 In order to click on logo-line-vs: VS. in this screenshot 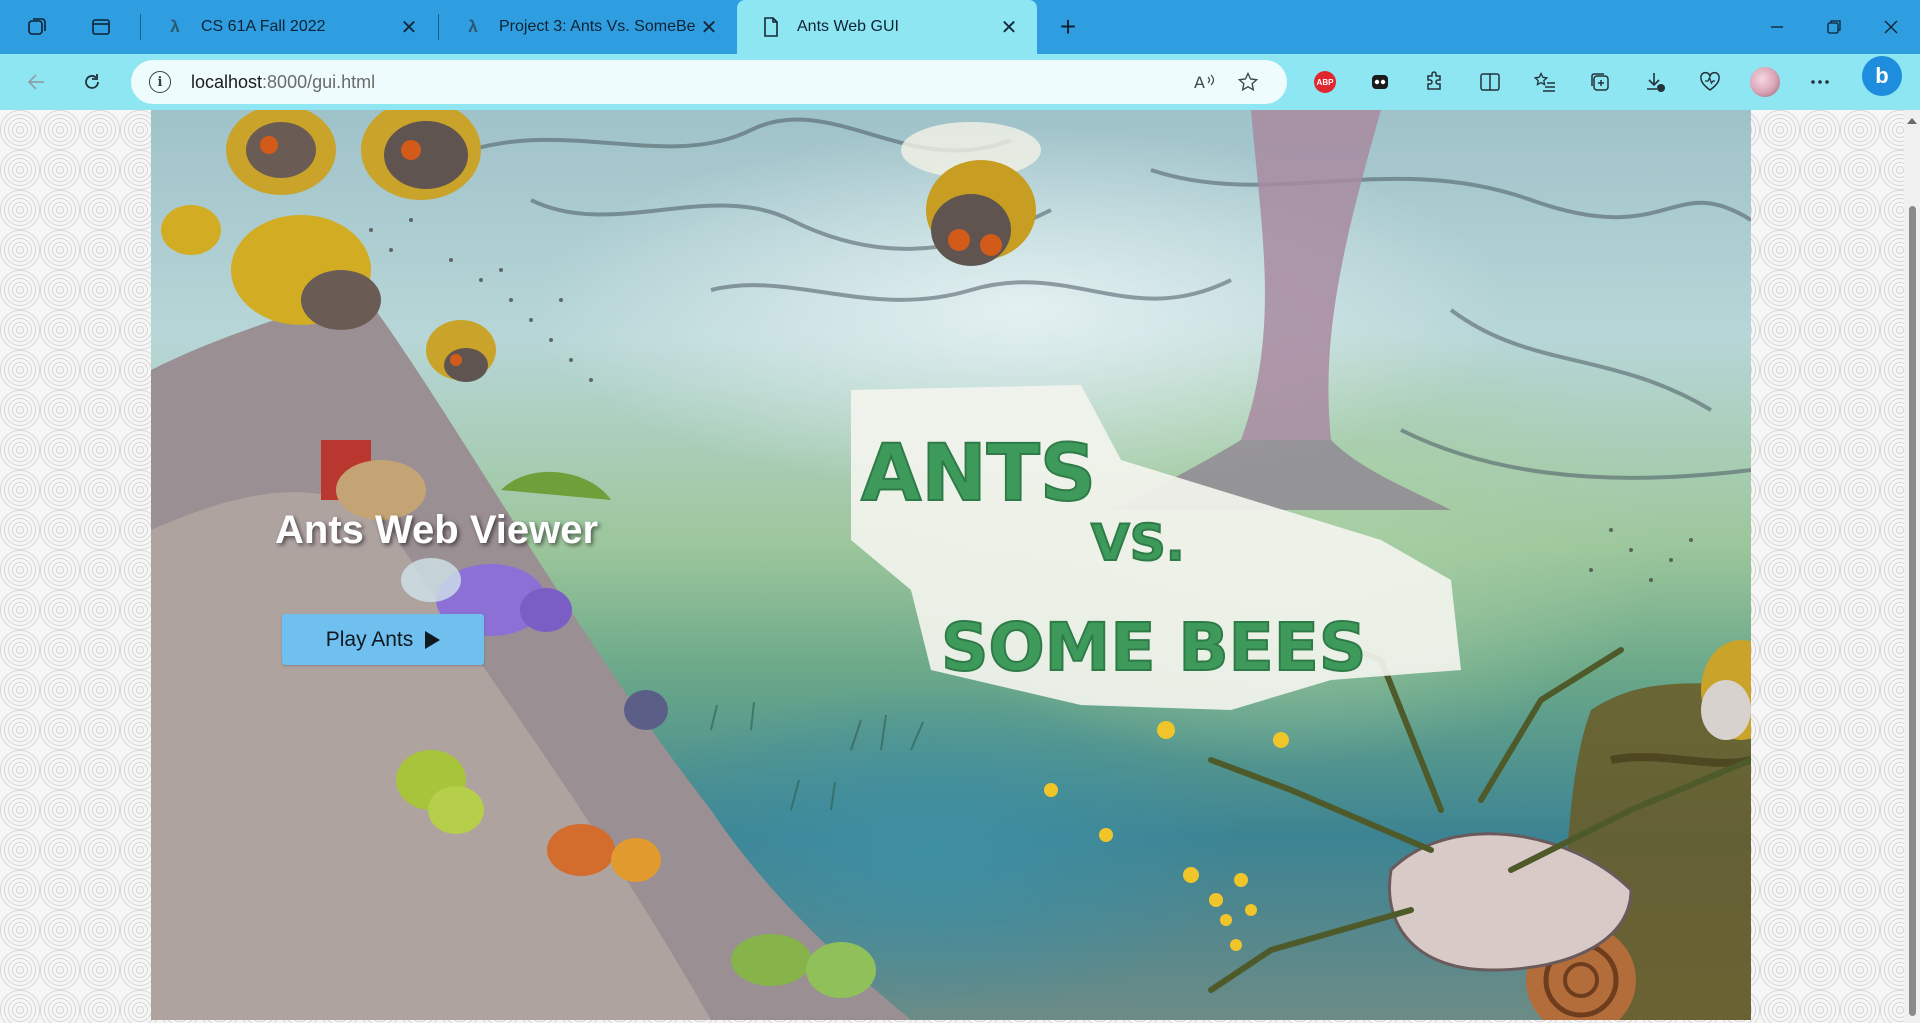, I will do `click(1138, 543)`.